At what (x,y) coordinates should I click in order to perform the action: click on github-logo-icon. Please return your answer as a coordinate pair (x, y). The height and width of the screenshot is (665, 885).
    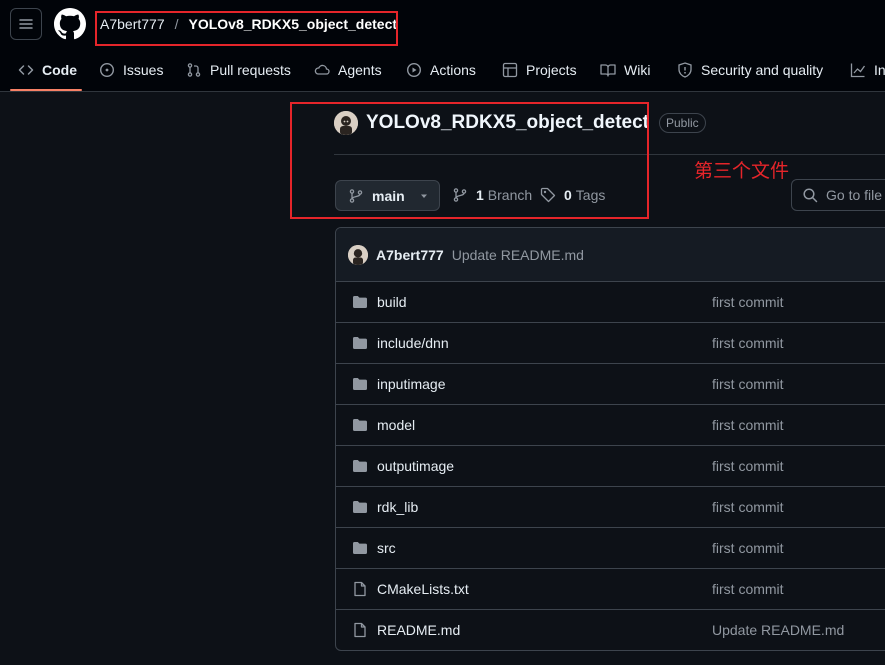
    Looking at the image, I should click on (70, 24).